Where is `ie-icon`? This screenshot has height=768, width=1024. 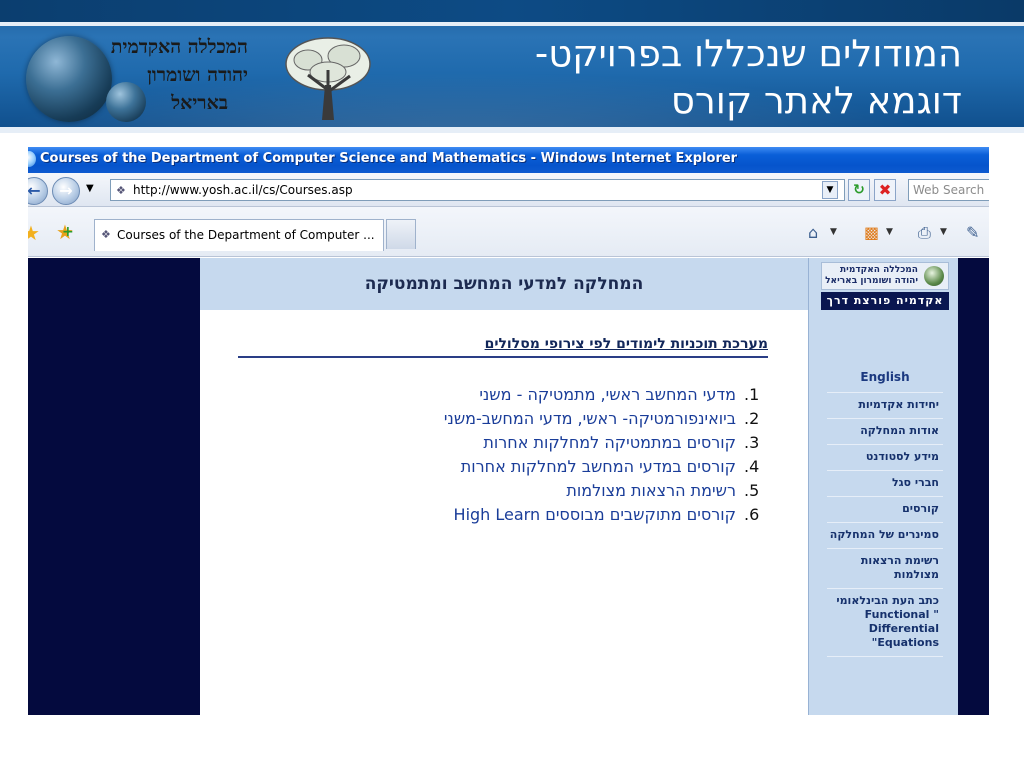
ie-icon is located at coordinates (32, 159).